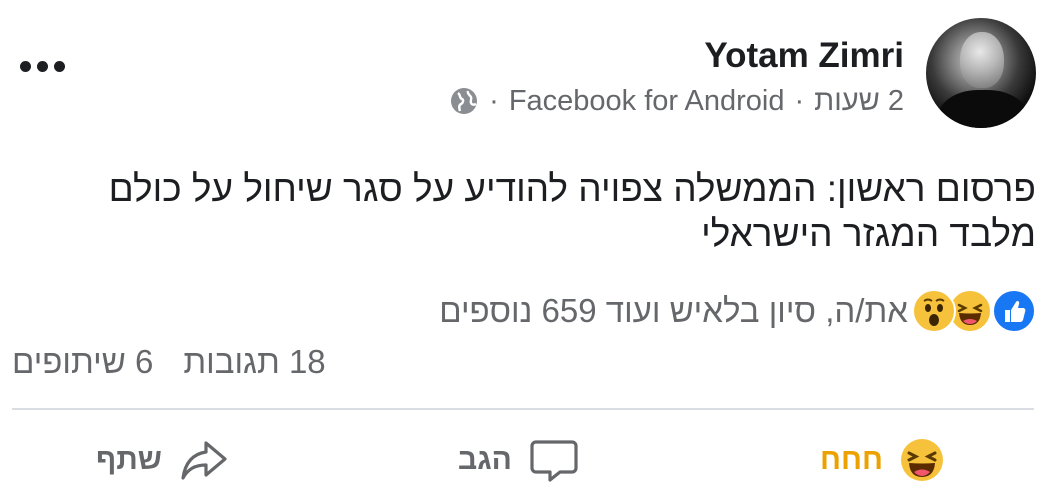  What do you see at coordinates (485, 459) in the screenshot?
I see `comment-label: הגב` at bounding box center [485, 459].